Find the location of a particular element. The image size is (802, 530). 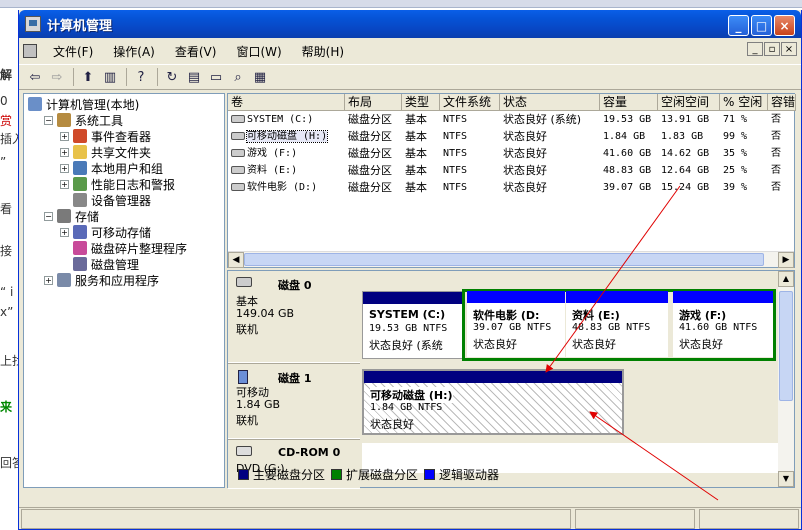

mdi-close-button: × is located at coordinates (789, 49).